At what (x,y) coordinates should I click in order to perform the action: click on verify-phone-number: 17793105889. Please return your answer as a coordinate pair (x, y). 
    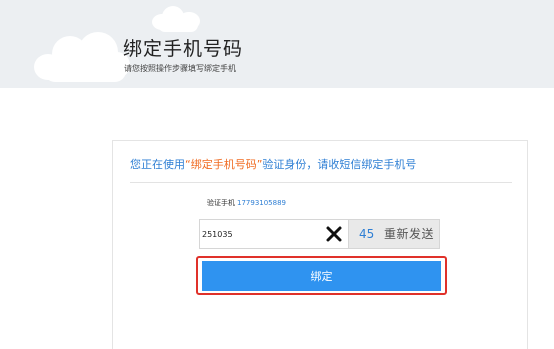
    Looking at the image, I should click on (261, 203).